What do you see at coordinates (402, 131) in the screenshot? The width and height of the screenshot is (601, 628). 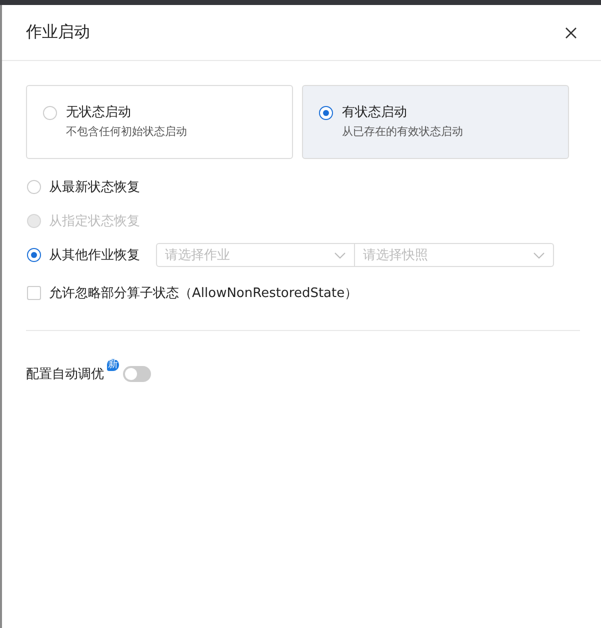 I see `card-description: 从已存在的有效状态启动` at bounding box center [402, 131].